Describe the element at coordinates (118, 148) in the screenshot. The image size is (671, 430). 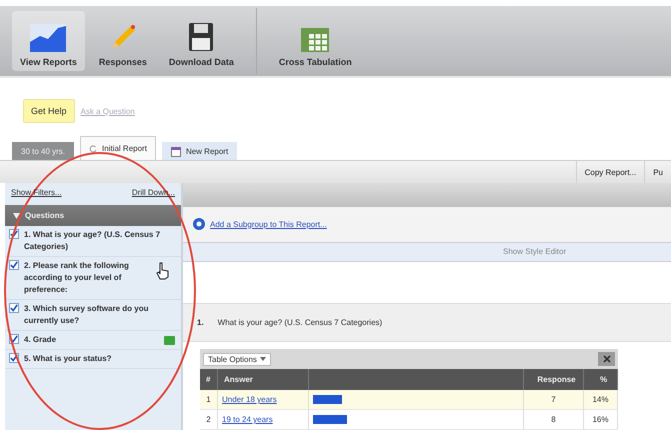
I see `report-tab: Initial Report` at that location.